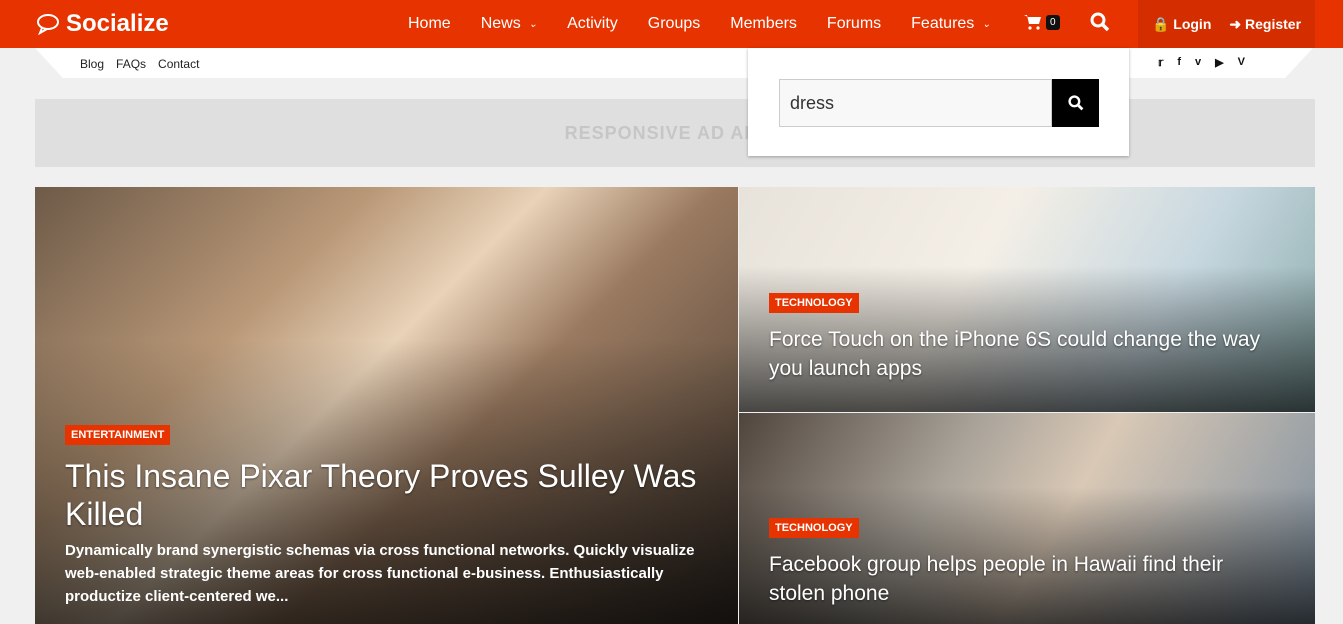  Describe the element at coordinates (1053, 22) in the screenshot. I see `cart-count: 0` at that location.